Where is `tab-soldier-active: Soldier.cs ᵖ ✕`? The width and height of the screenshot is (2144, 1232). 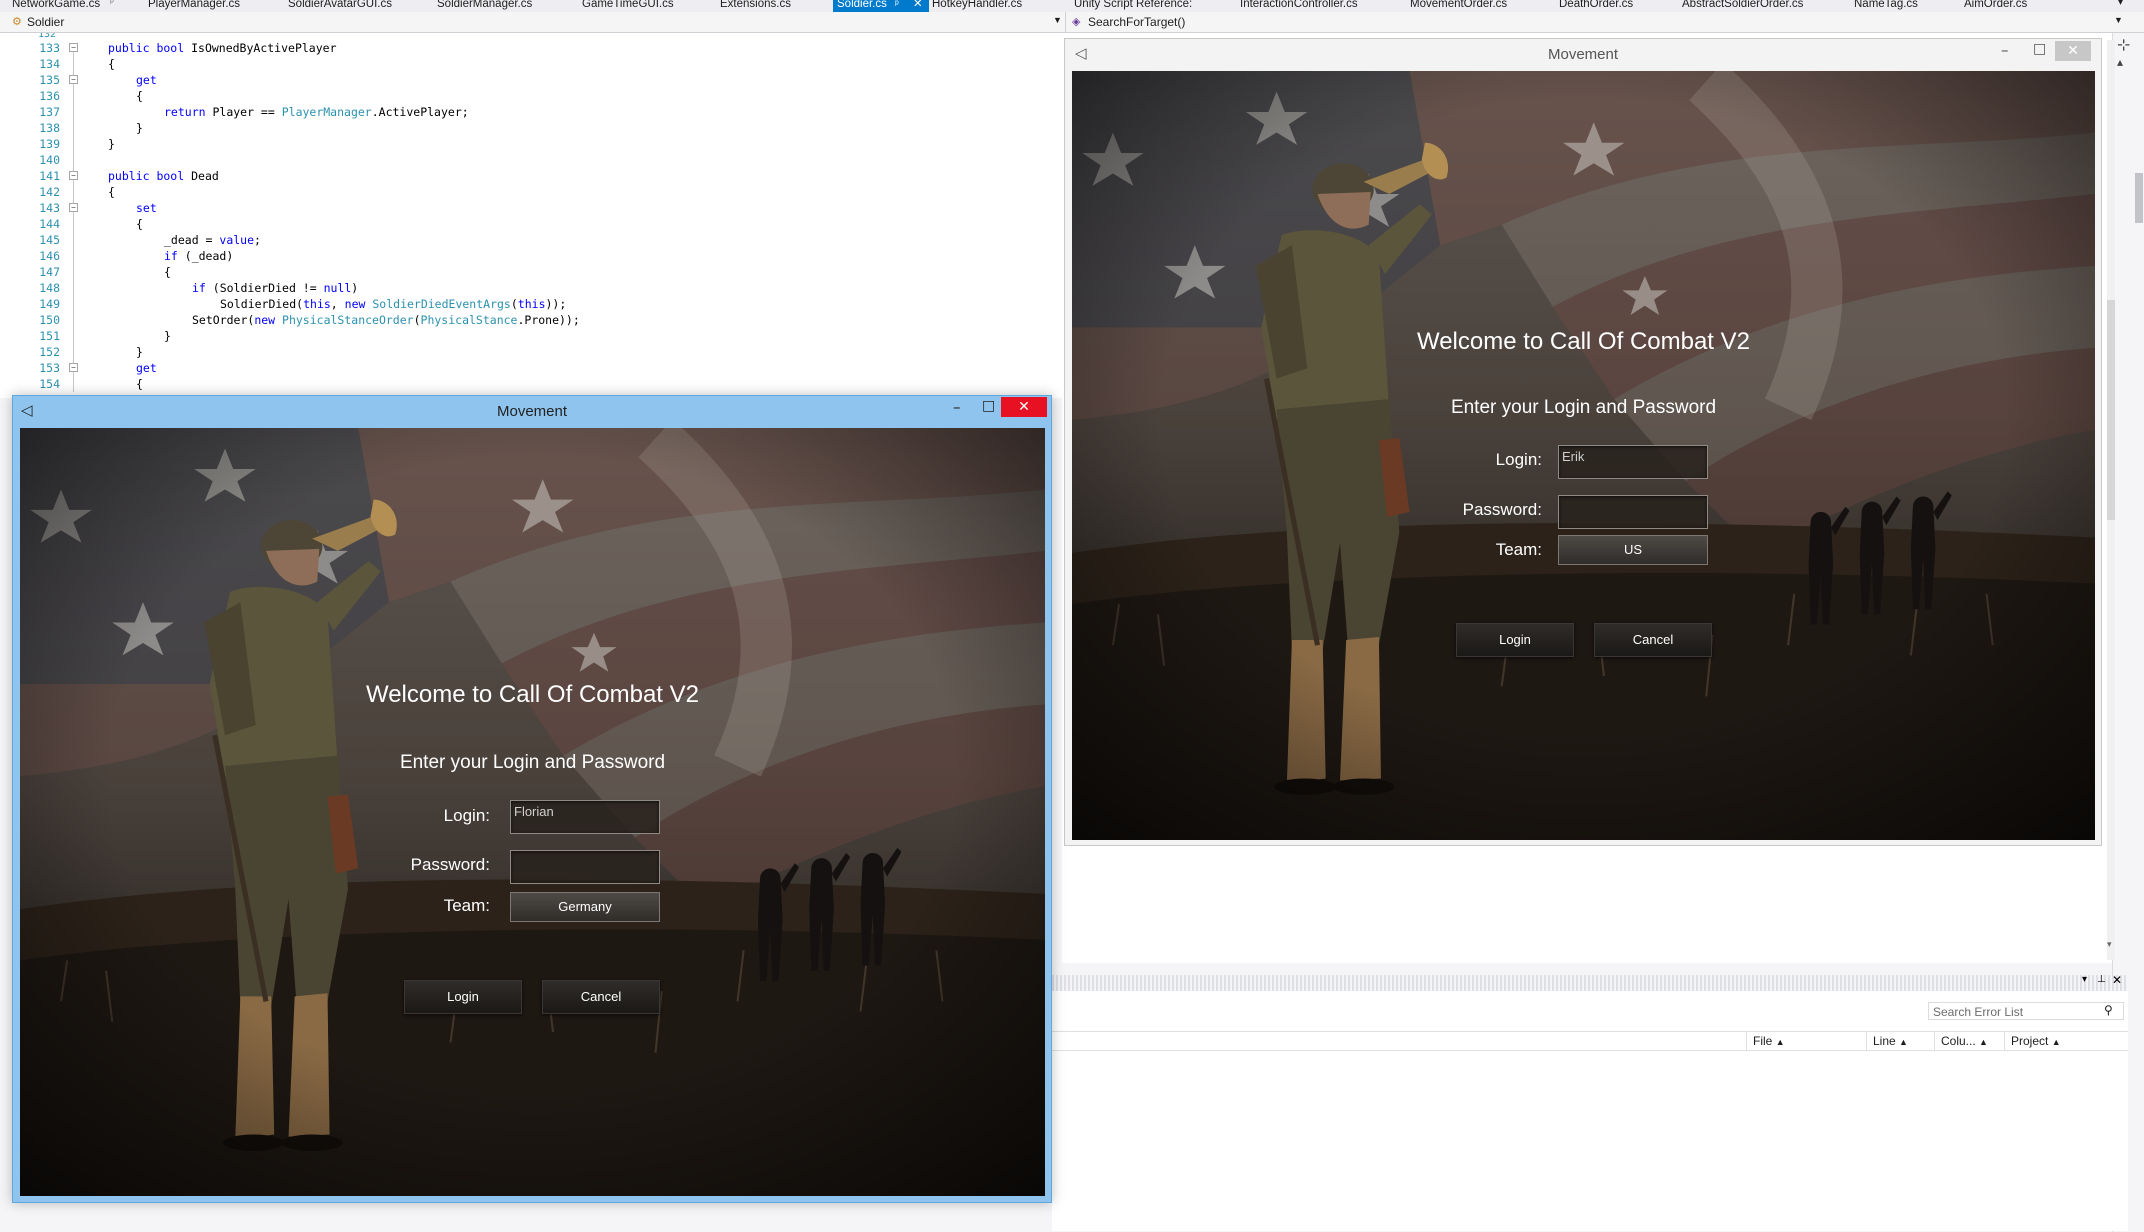 tab-soldier-active: Soldier.cs ᵖ ✕ is located at coordinates (881, 6).